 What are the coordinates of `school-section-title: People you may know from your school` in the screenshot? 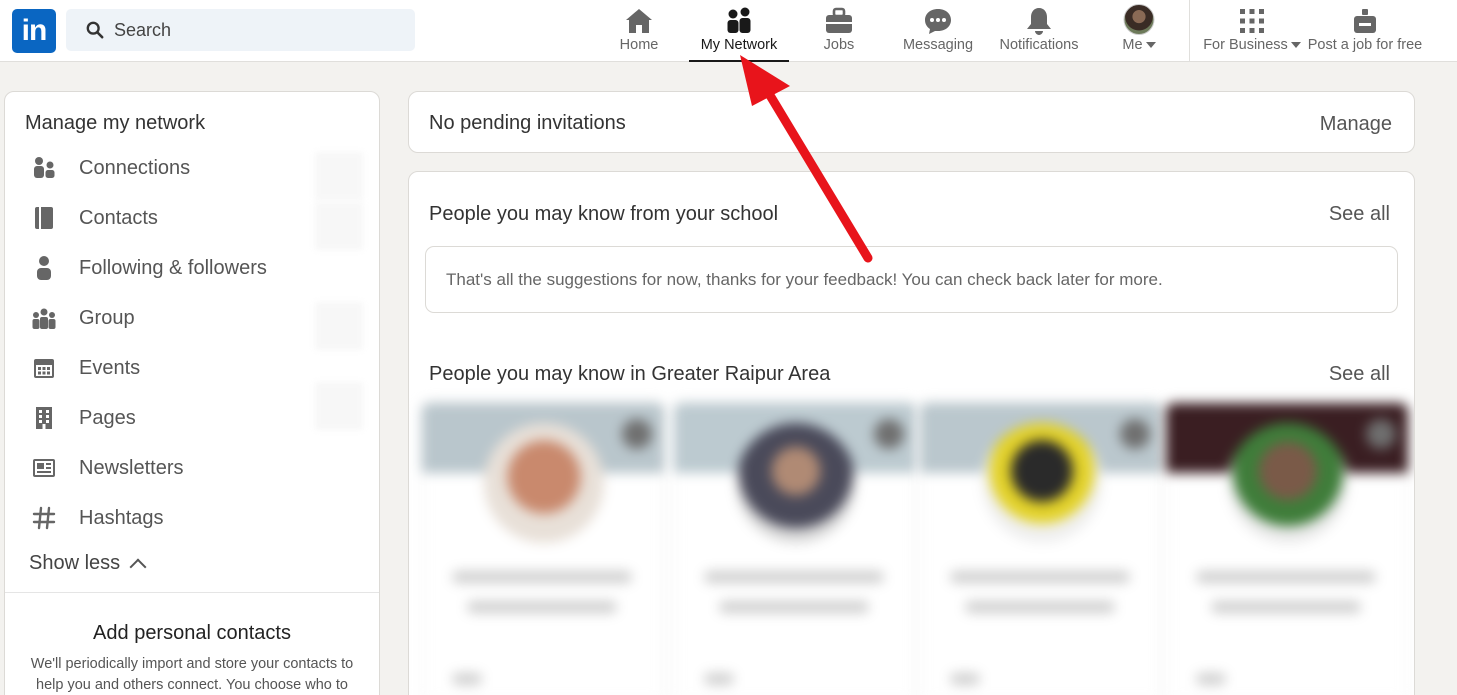 It's located at (604, 214).